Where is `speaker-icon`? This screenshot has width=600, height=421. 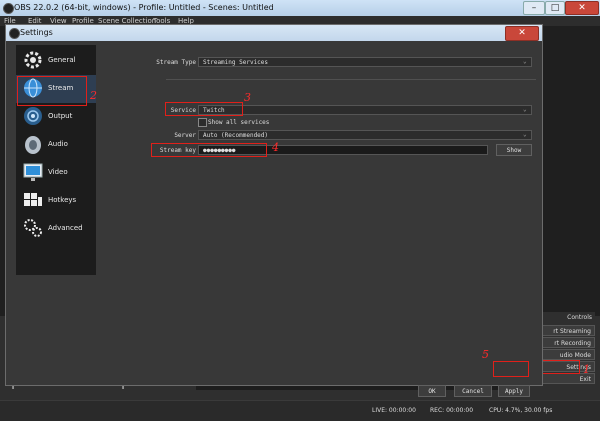 speaker-icon is located at coordinates (33, 145).